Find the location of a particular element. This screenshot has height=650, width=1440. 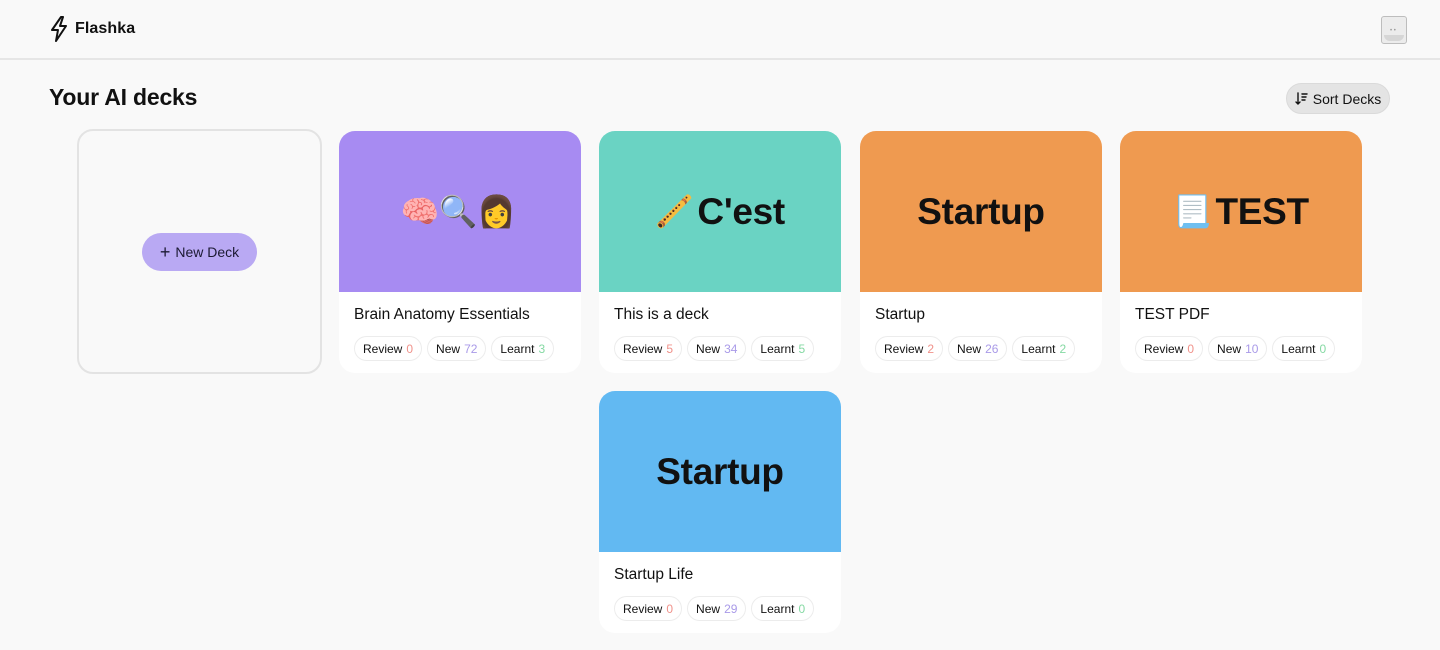

deck-card: Startup Startup Review 2 New 26 Learnt 2 is located at coordinates (981, 252).